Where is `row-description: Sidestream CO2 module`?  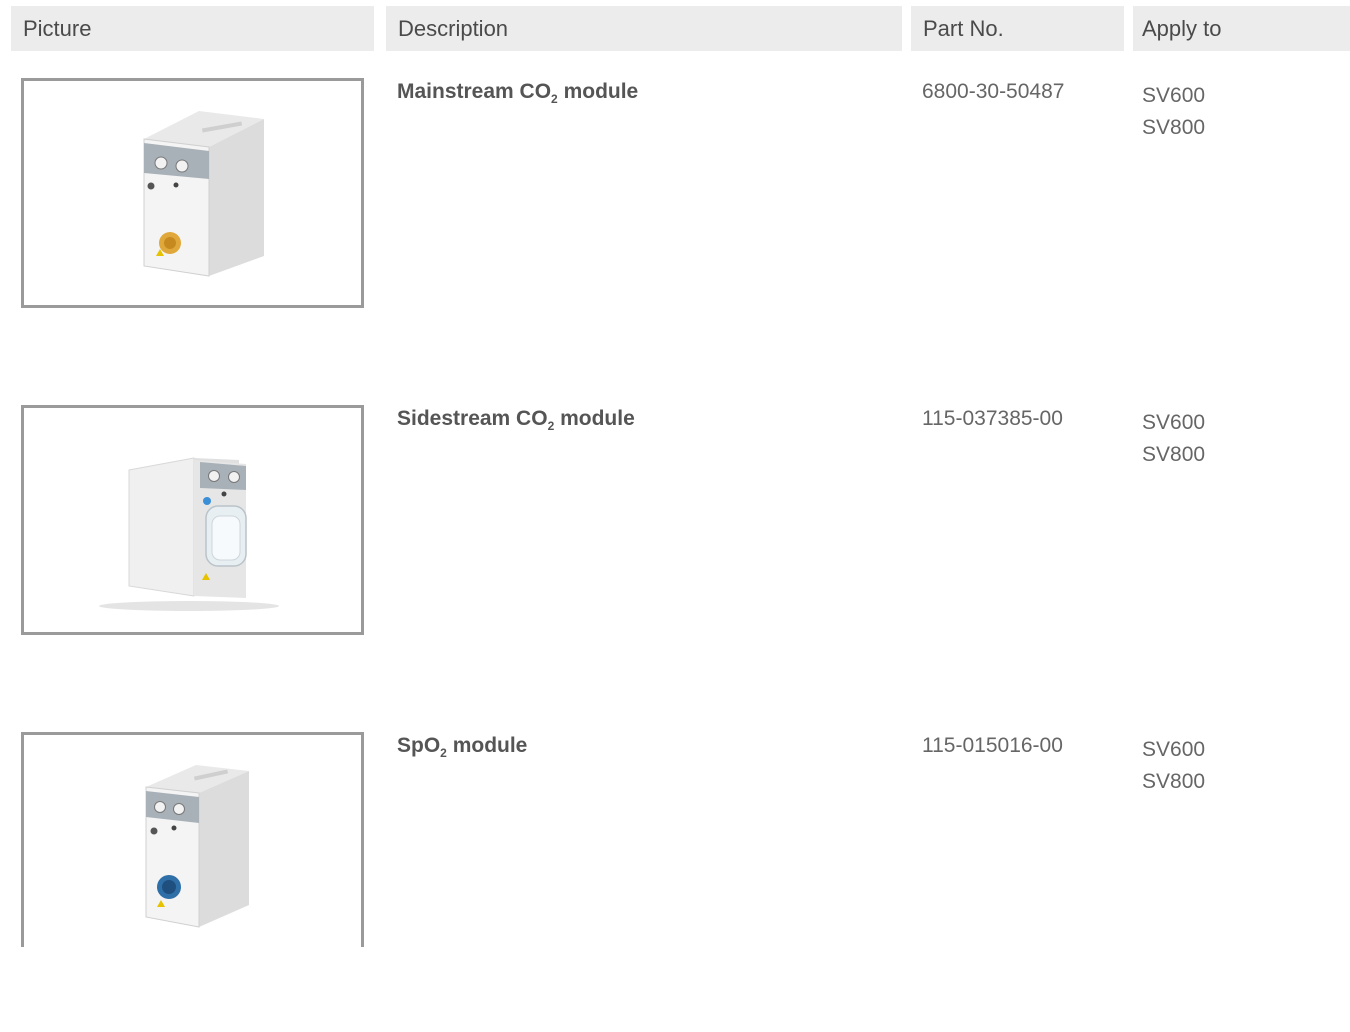 row-description: Sidestream CO2 module is located at coordinates (516, 420).